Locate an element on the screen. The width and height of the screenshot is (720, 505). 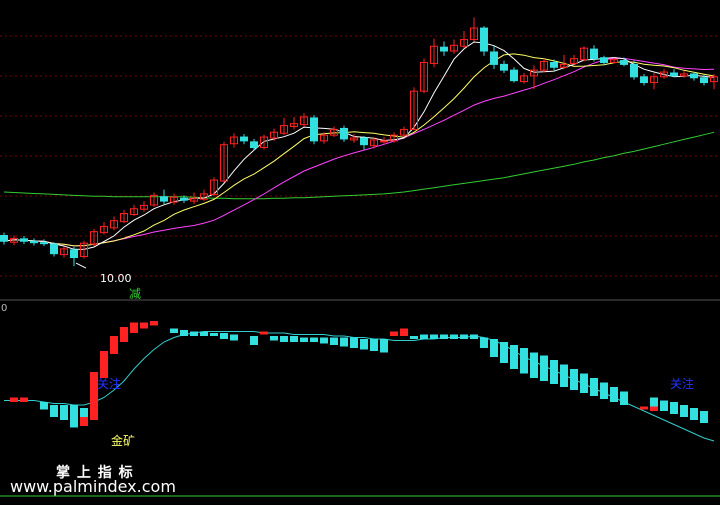
low-price-pointer is located at coordinates (81, 265).